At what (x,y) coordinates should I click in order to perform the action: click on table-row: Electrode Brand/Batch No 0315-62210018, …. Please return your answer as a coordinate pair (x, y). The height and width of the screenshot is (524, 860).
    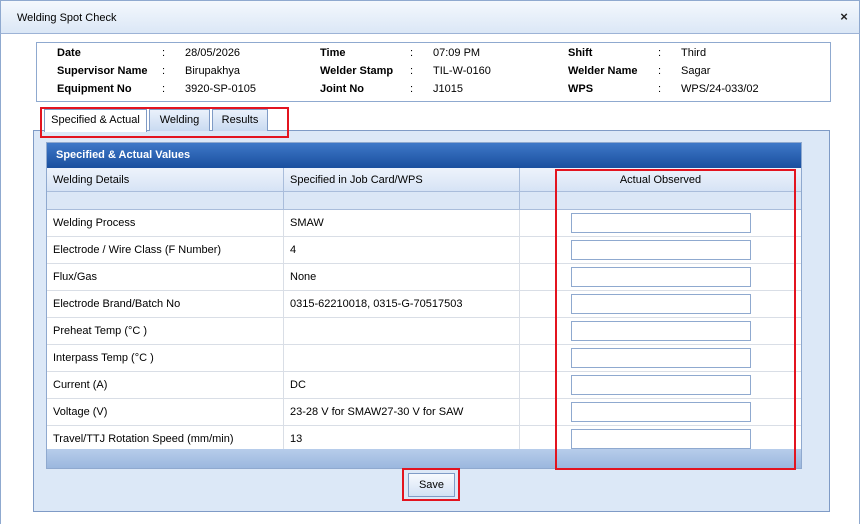
    Looking at the image, I should click on (424, 304).